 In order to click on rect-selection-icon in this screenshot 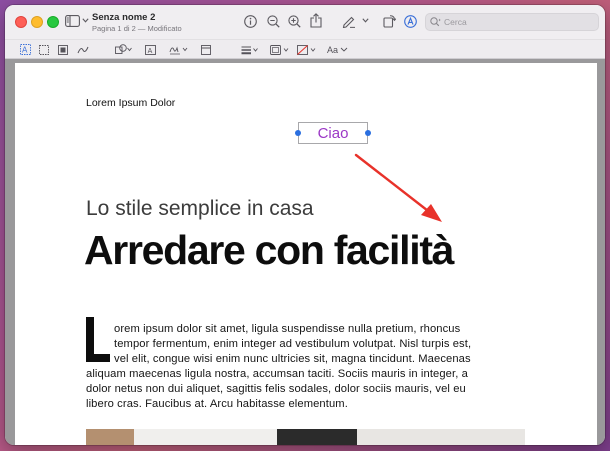, I will do `click(44, 49)`.